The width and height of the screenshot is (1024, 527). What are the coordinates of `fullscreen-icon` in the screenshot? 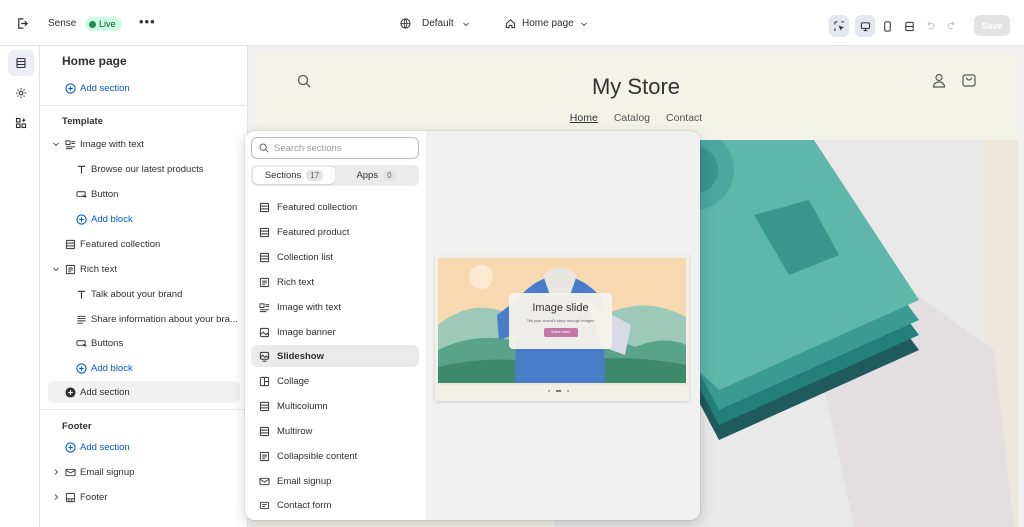 It's located at (909, 26).